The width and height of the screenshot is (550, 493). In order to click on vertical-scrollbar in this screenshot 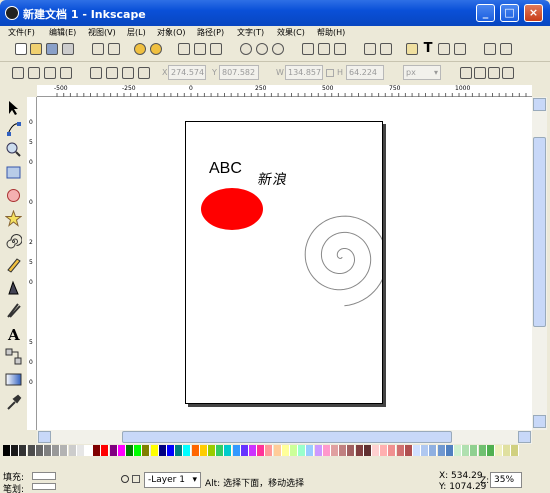, I will do `click(539, 263)`.